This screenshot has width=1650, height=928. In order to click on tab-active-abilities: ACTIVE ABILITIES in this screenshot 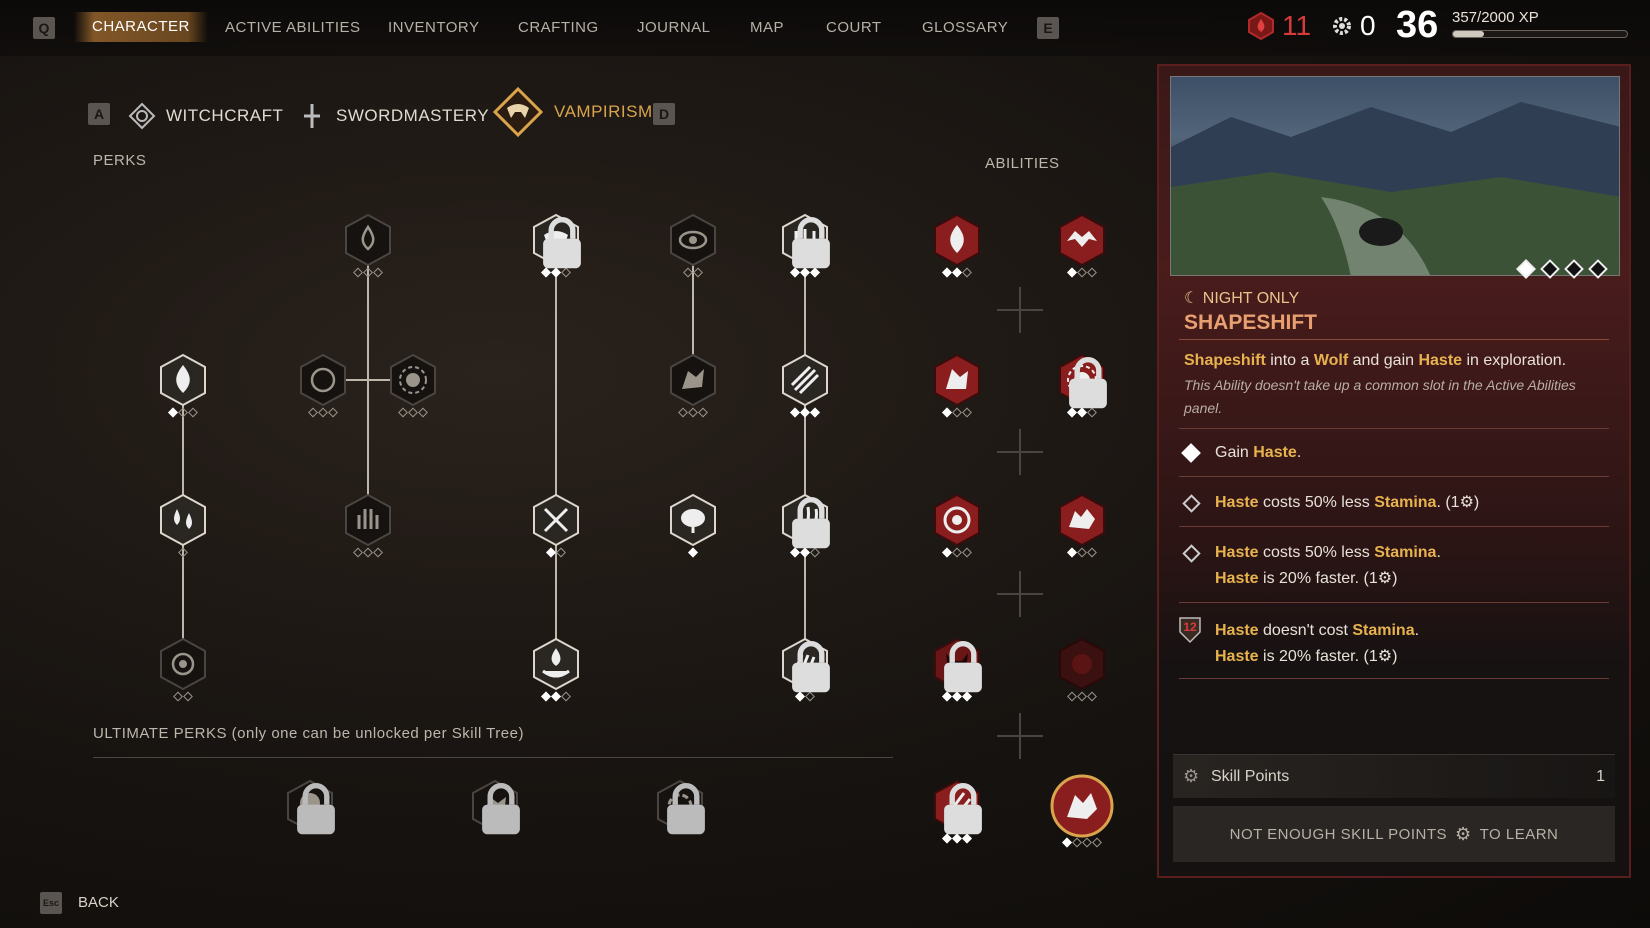, I will do `click(293, 27)`.